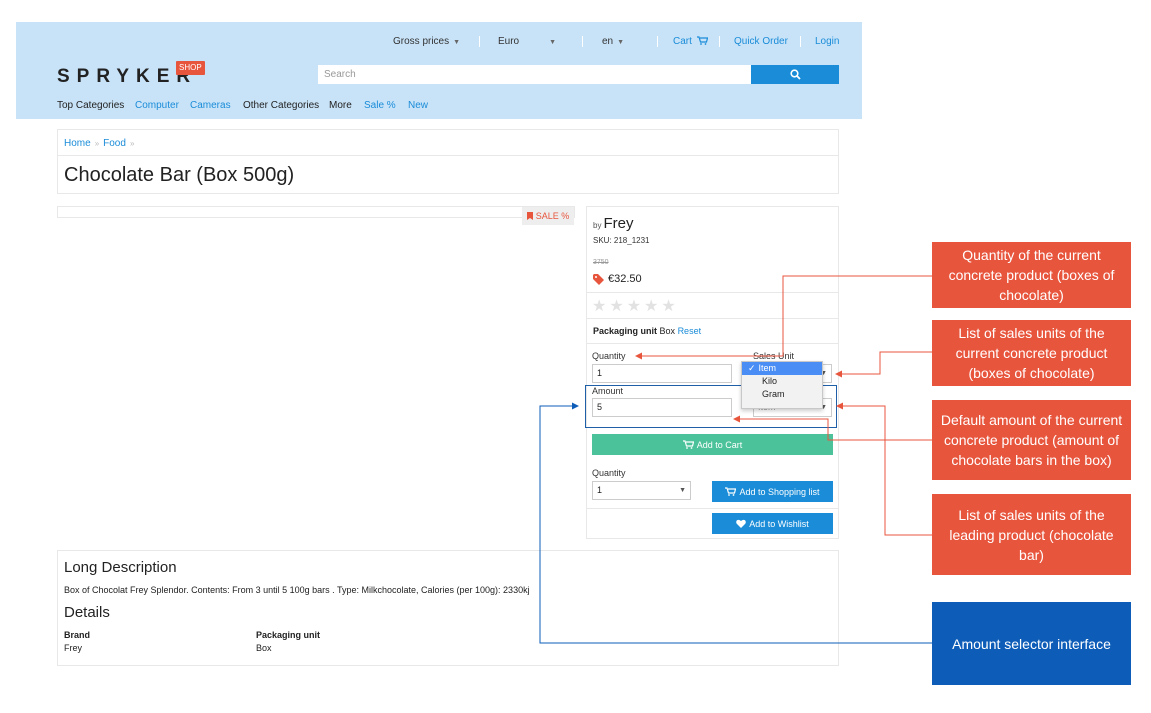  What do you see at coordinates (613, 223) in the screenshot?
I see `product-brand: by Frey` at bounding box center [613, 223].